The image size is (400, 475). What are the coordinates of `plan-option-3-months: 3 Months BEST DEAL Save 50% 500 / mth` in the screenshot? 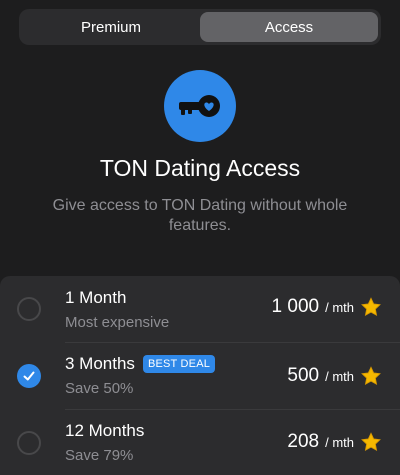 It's located at (200, 376).